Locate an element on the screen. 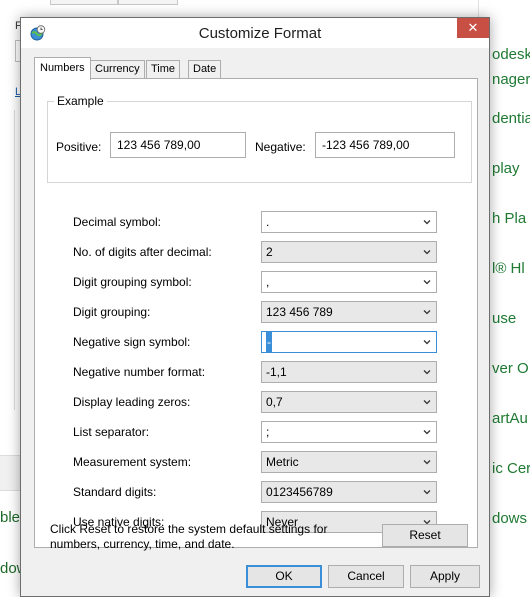  positive-example-field: 123 456 789,00 is located at coordinates (178, 145).